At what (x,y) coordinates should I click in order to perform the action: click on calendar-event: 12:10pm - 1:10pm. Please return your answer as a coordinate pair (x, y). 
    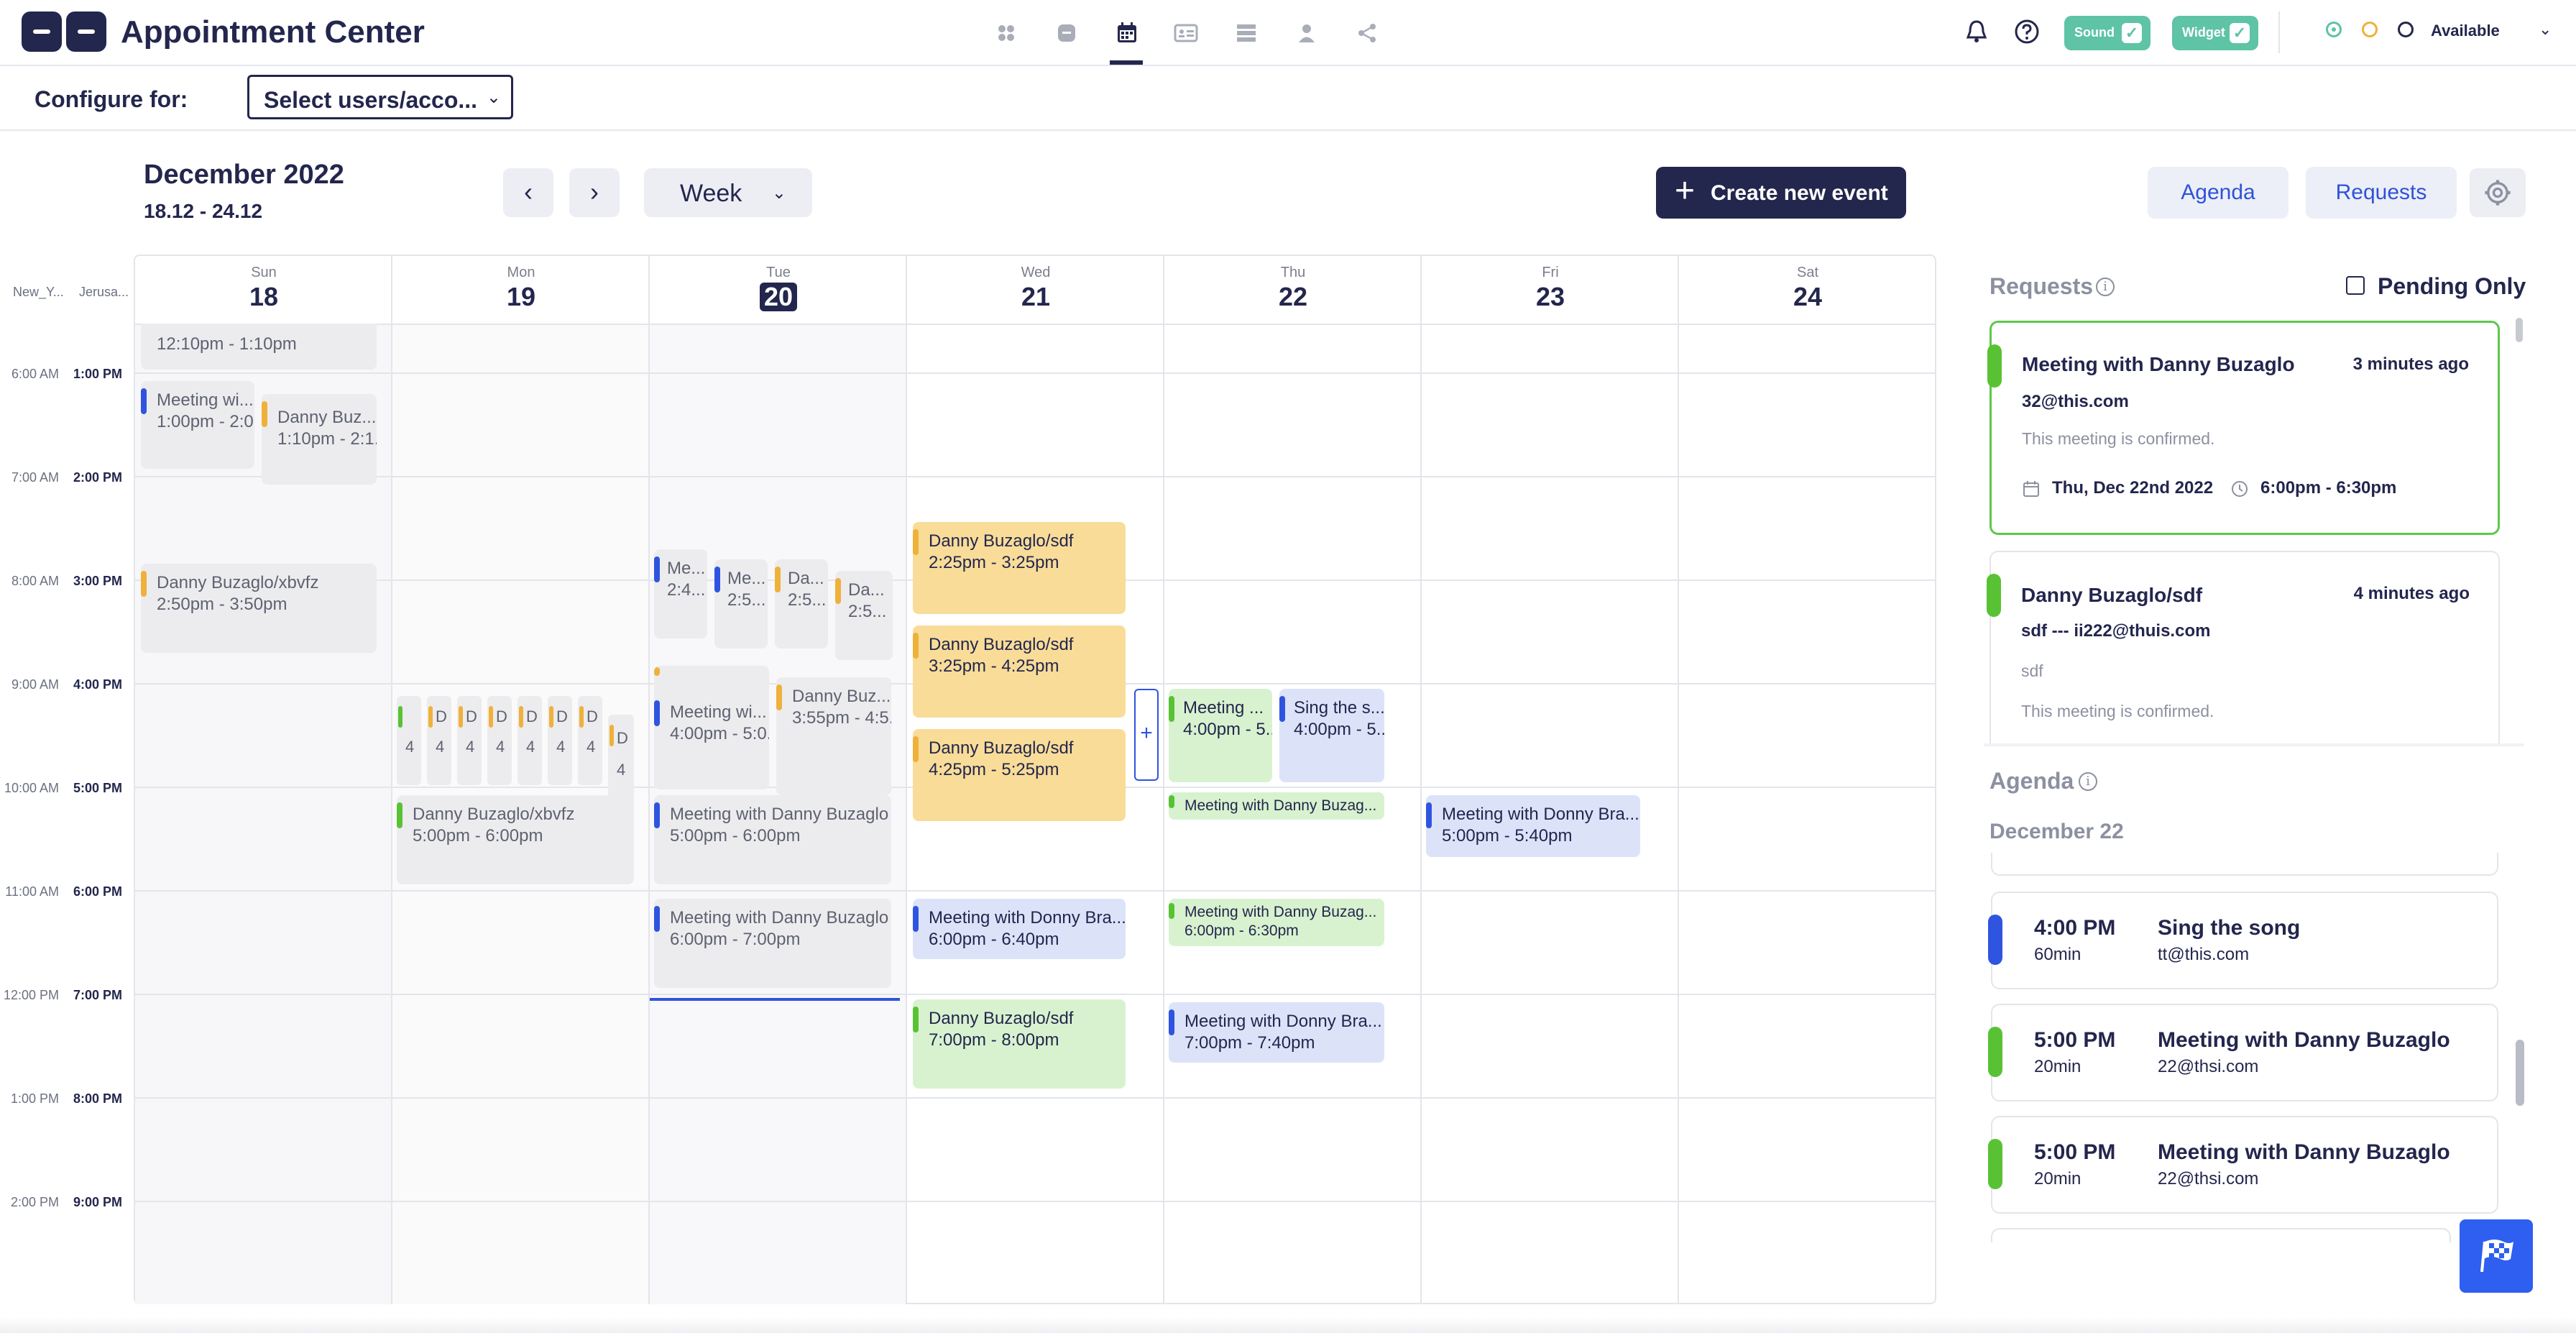
    Looking at the image, I should click on (259, 347).